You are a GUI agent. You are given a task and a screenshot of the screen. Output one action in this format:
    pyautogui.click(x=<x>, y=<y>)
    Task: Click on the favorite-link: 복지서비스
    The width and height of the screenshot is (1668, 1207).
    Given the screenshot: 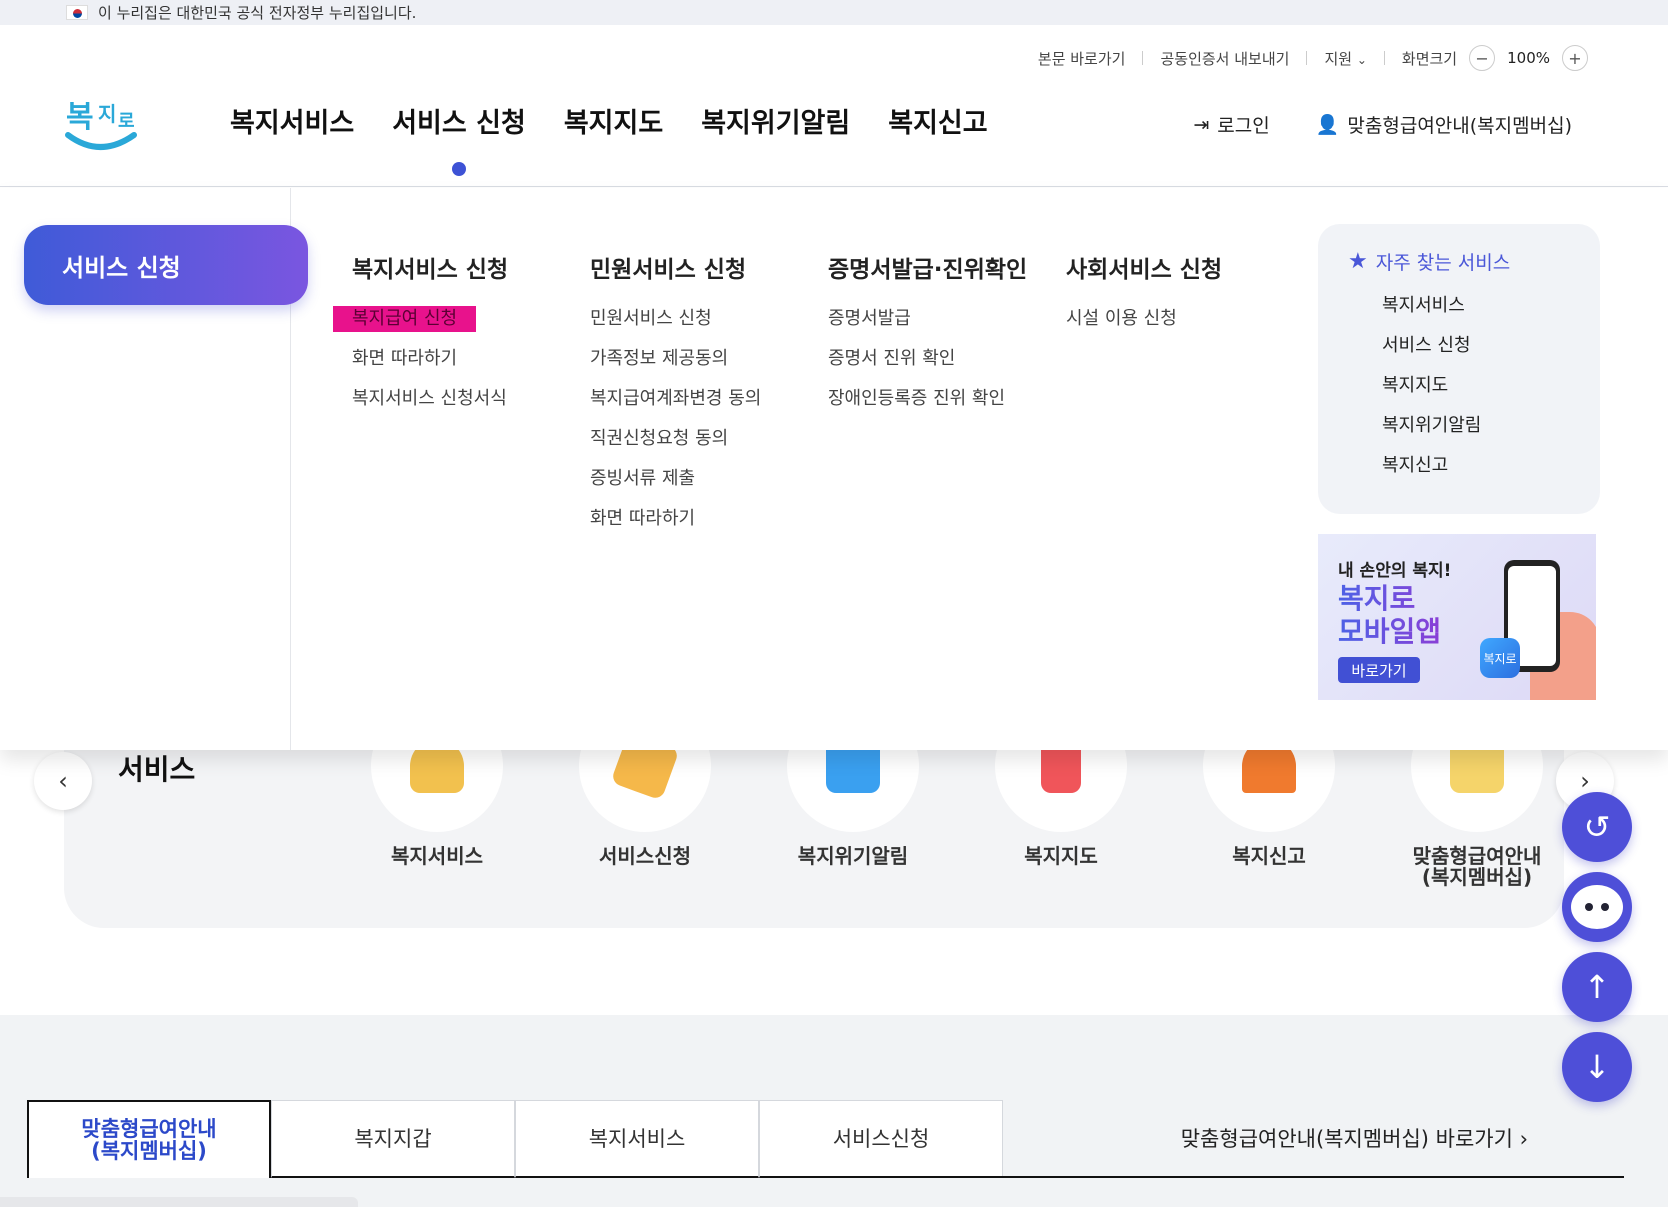 What is the action you would take?
    pyautogui.click(x=1474, y=311)
    